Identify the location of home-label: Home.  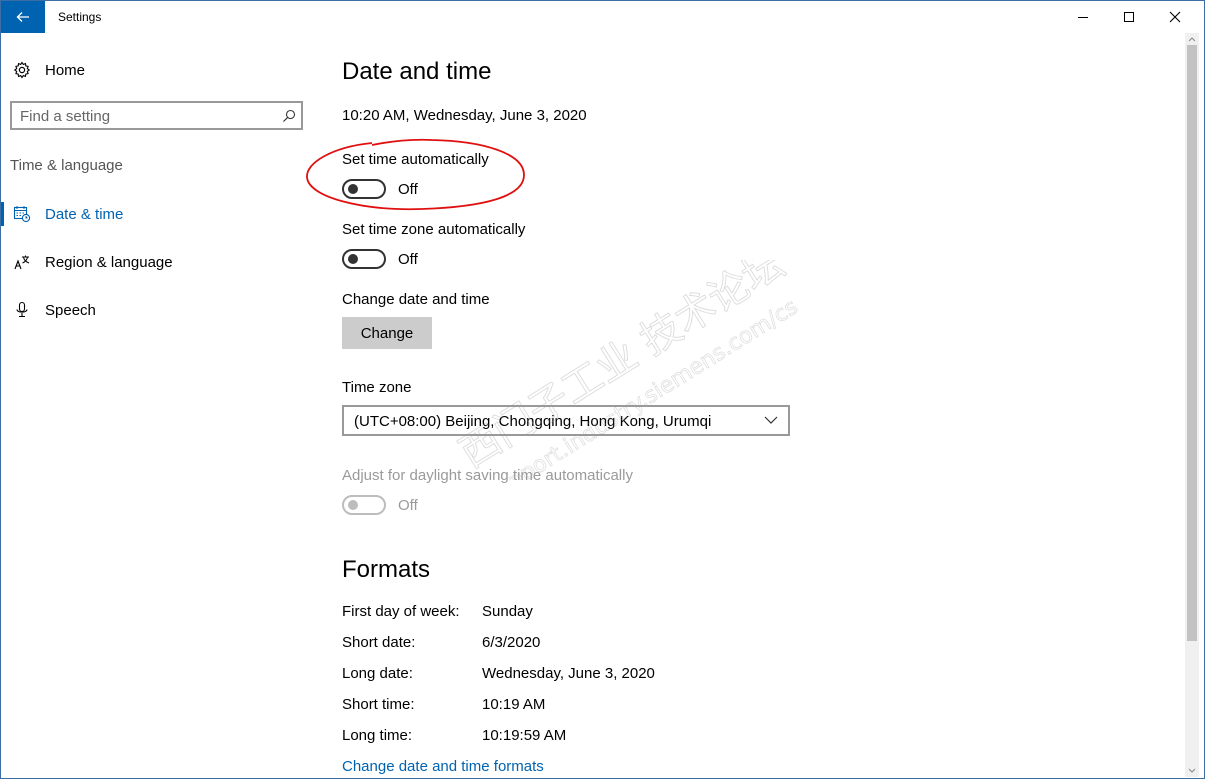
(65, 70).